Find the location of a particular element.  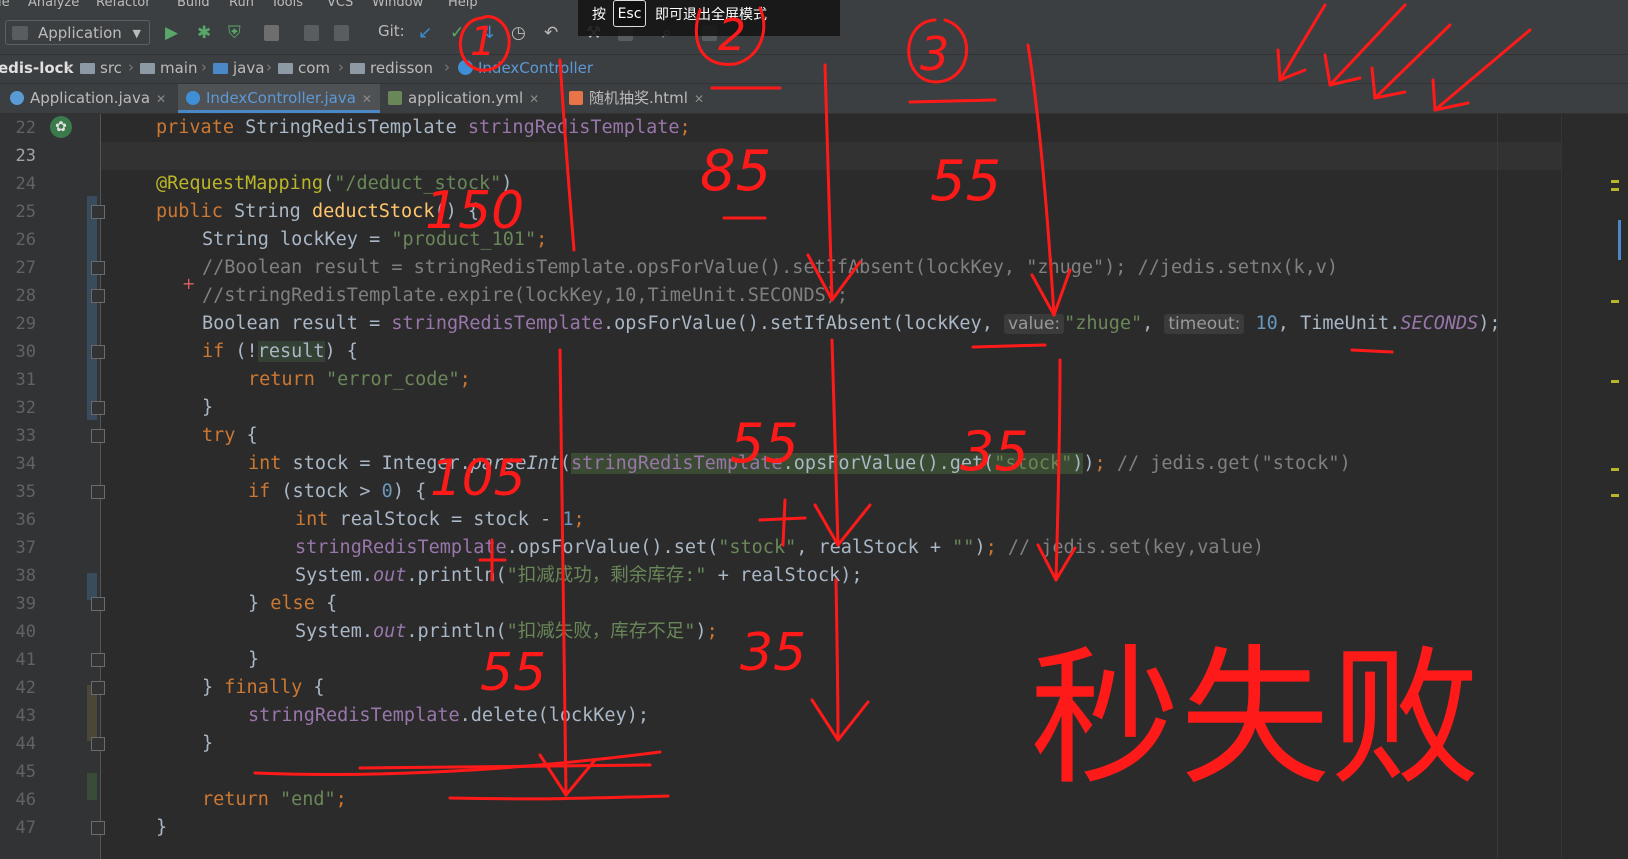

code-token: "扣减成功，剩余库存:" is located at coordinates (606, 575).